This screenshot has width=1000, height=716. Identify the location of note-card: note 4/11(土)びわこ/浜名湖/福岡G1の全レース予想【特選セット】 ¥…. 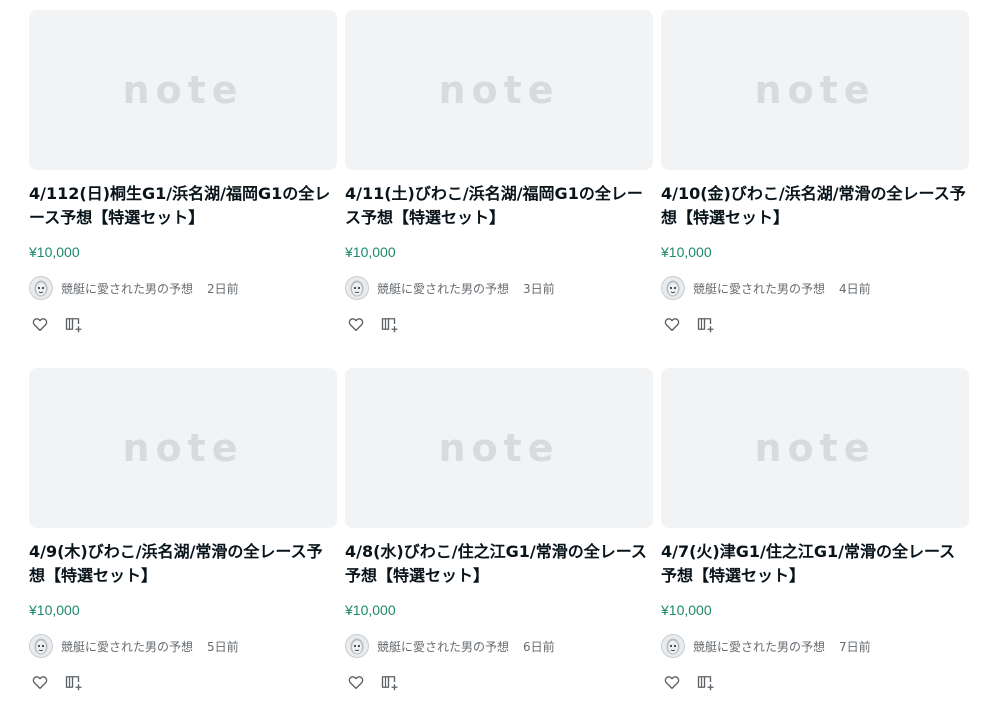
(499, 178).